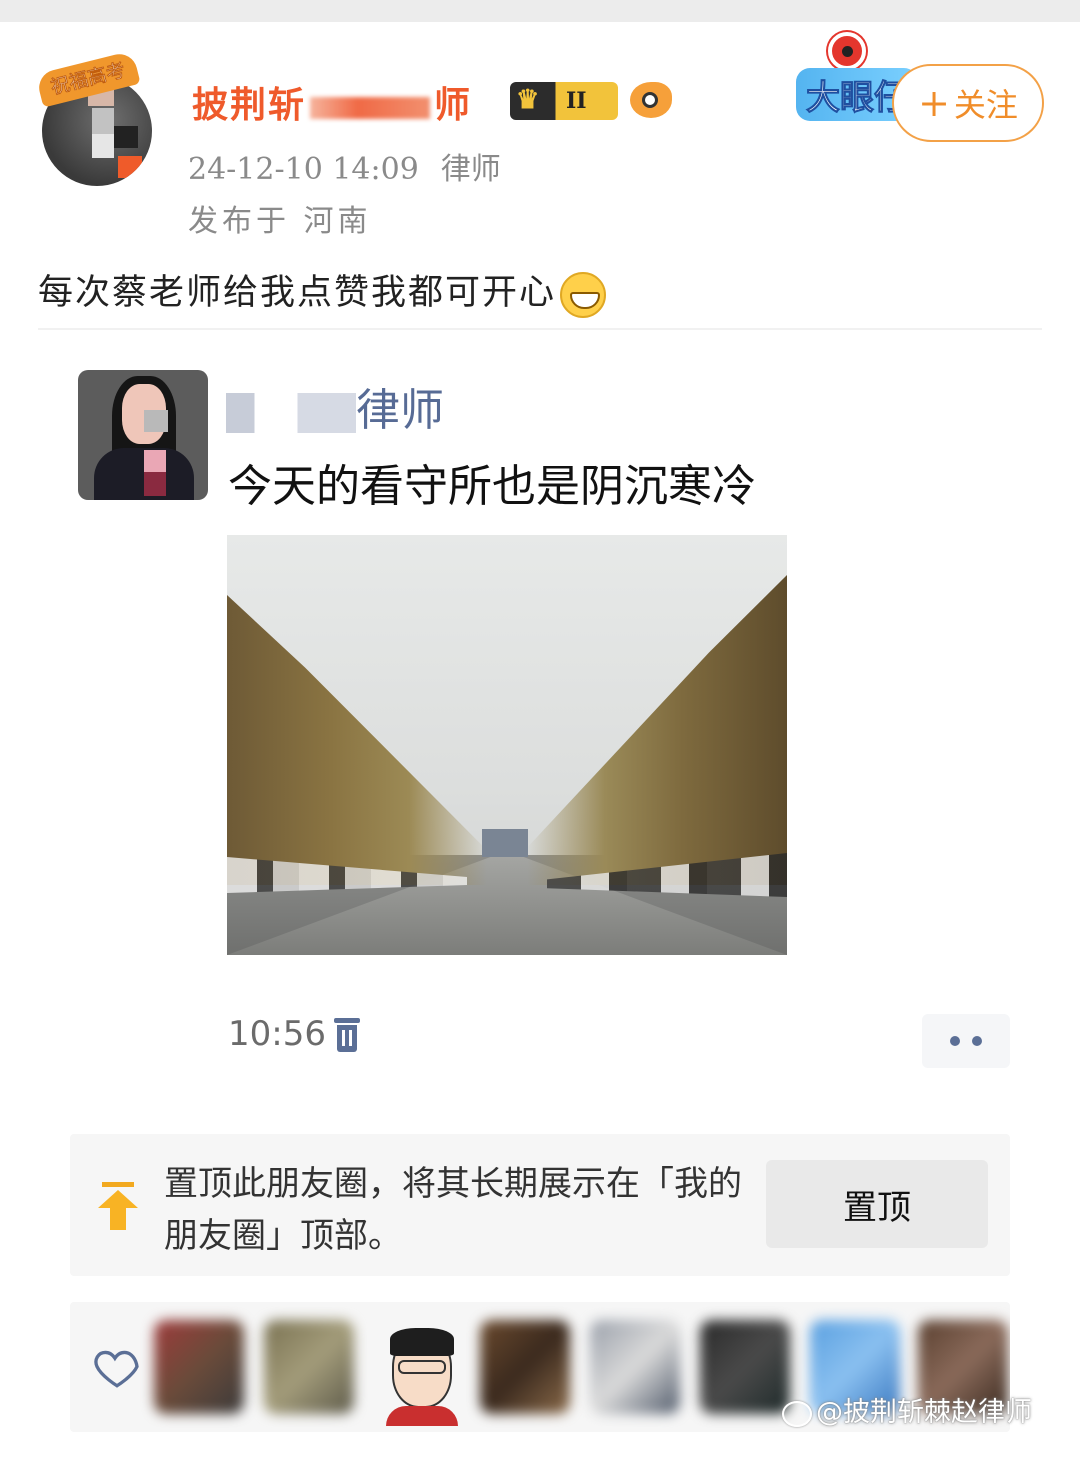  I want to click on moment-author-name: 律师, so click(335, 406).